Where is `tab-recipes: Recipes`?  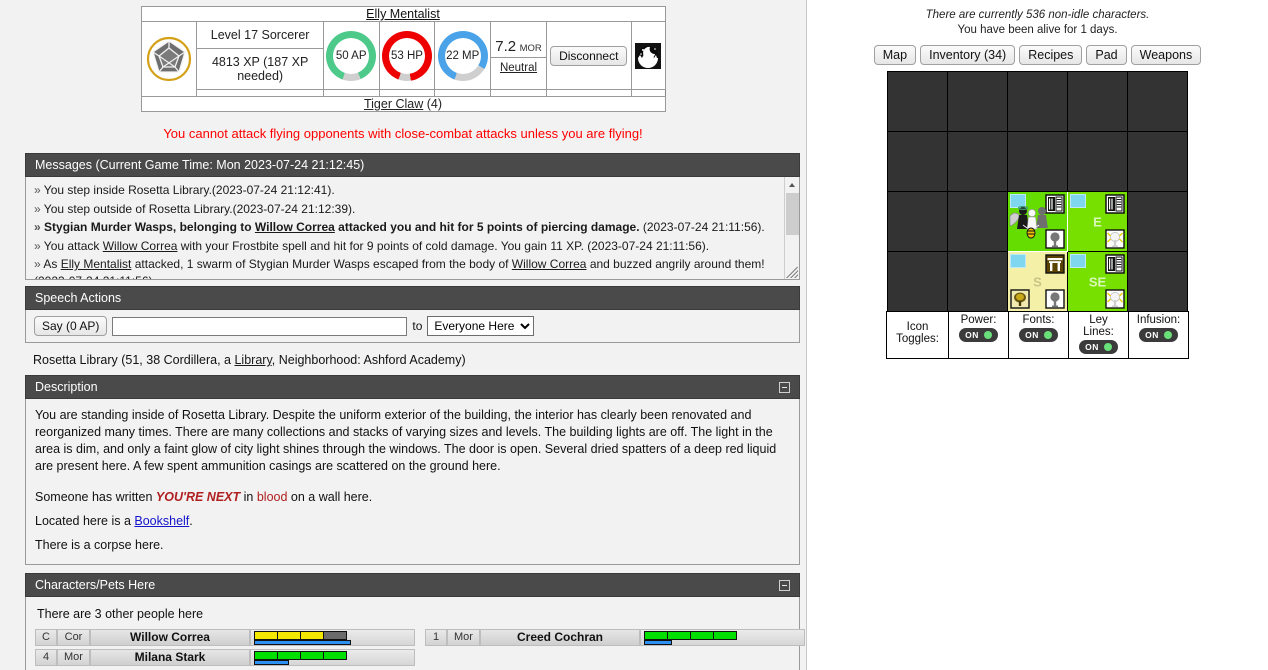
tab-recipes: Recipes is located at coordinates (1051, 55).